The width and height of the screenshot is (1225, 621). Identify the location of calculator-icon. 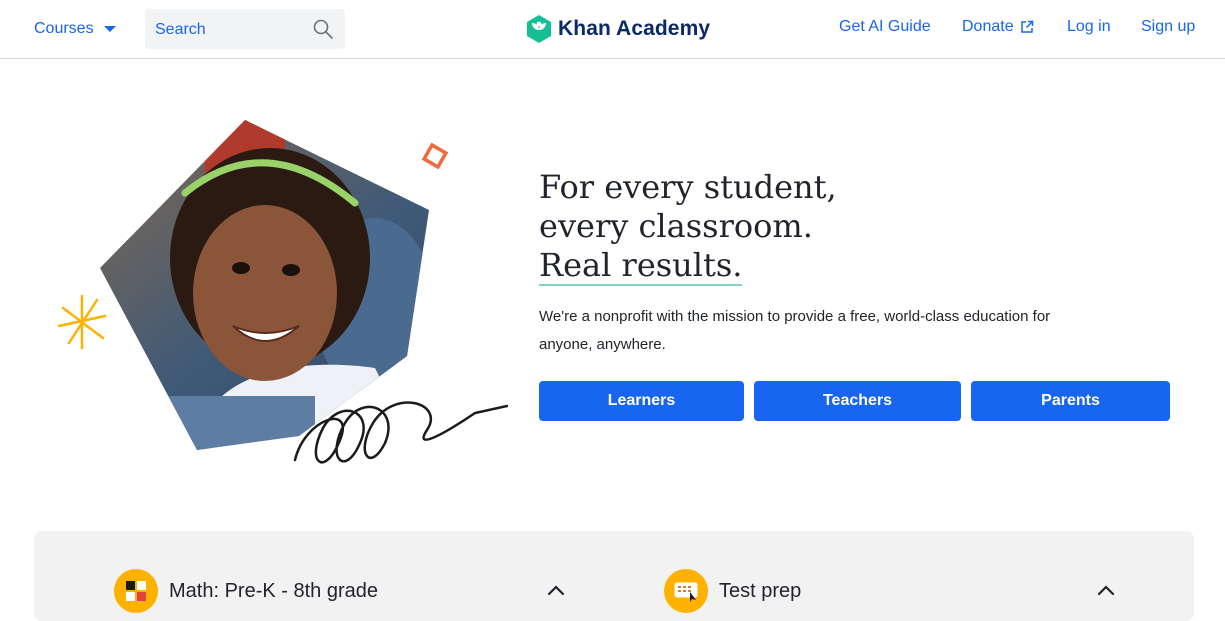
(136, 591).